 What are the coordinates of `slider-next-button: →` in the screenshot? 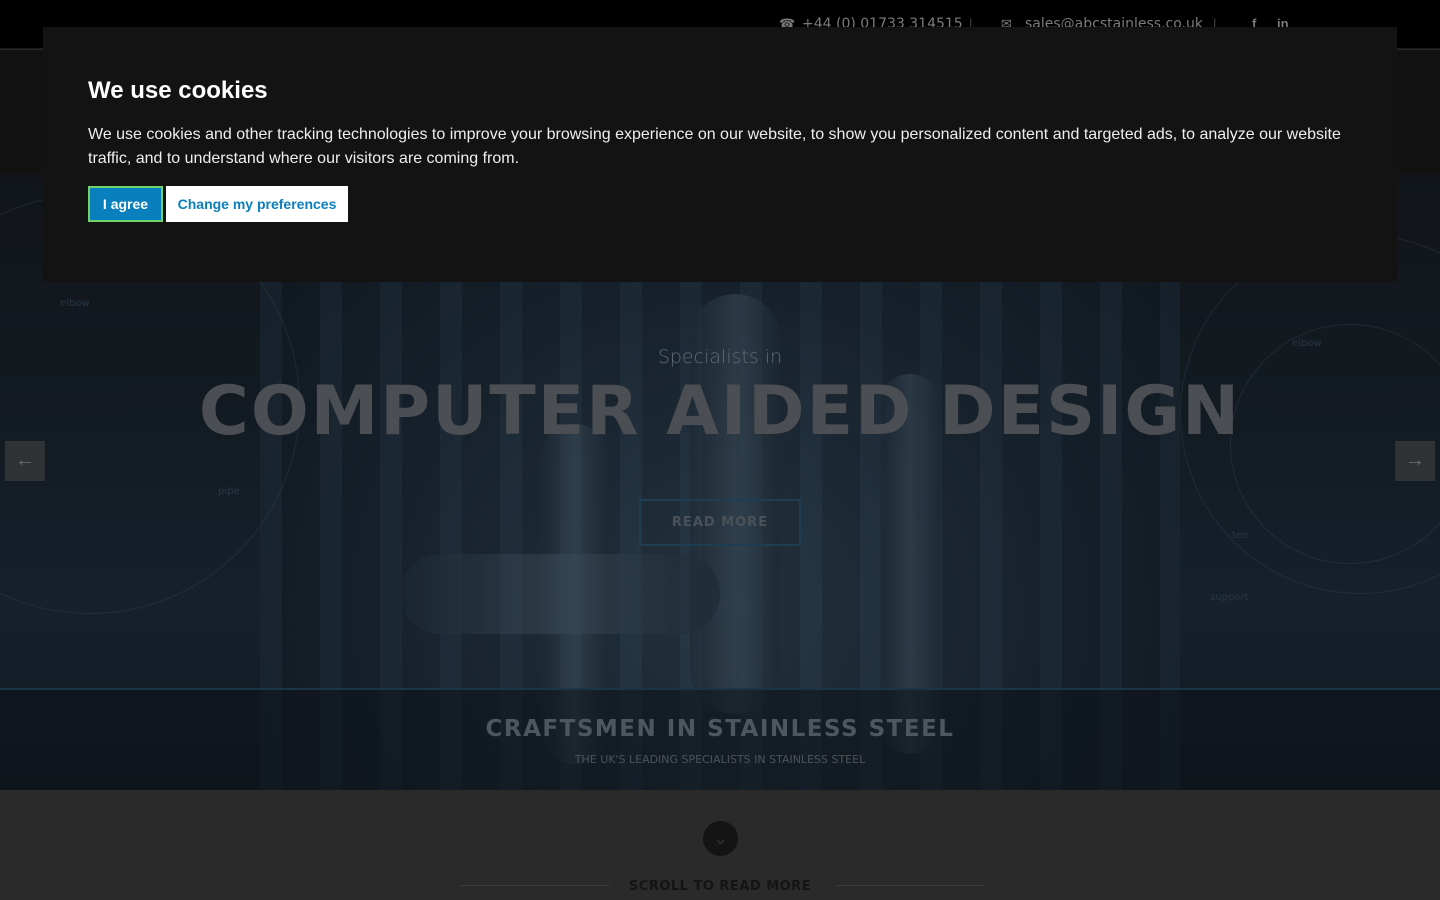 It's located at (1415, 461).